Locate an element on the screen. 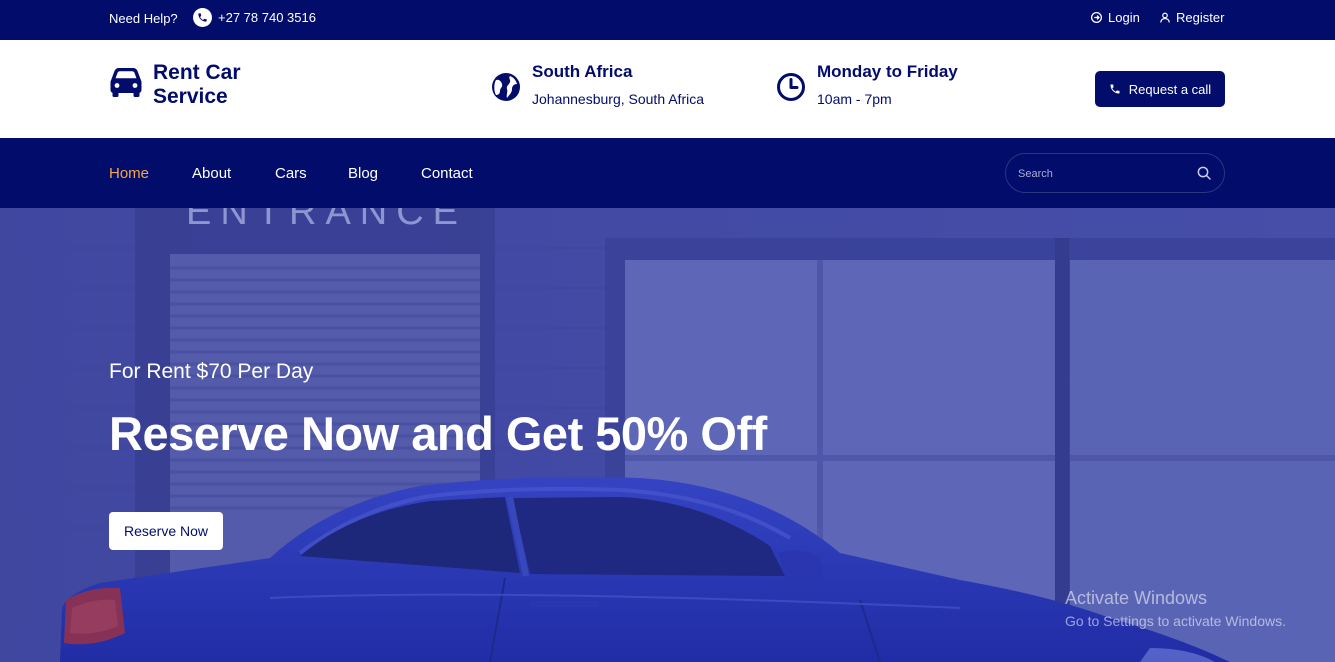 The image size is (1335, 662). watermark-line-1: Activate Windows is located at coordinates (1136, 598).